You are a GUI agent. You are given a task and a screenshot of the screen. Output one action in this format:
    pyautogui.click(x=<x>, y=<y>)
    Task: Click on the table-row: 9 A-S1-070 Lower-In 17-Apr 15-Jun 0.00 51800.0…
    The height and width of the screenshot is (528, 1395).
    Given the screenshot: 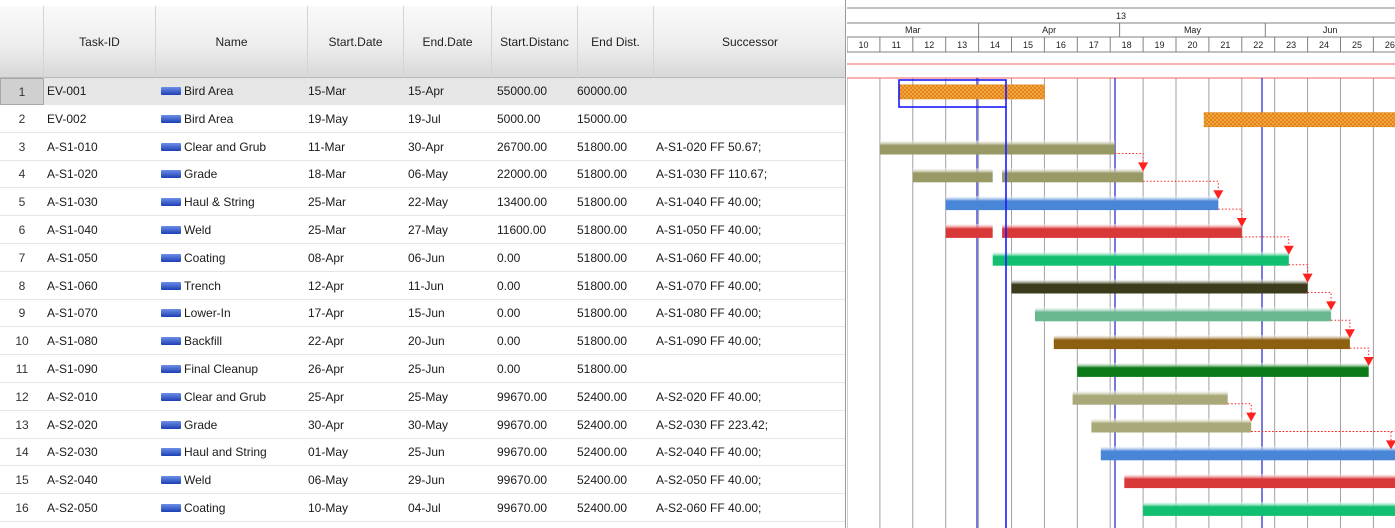 What is the action you would take?
    pyautogui.click(x=422, y=314)
    